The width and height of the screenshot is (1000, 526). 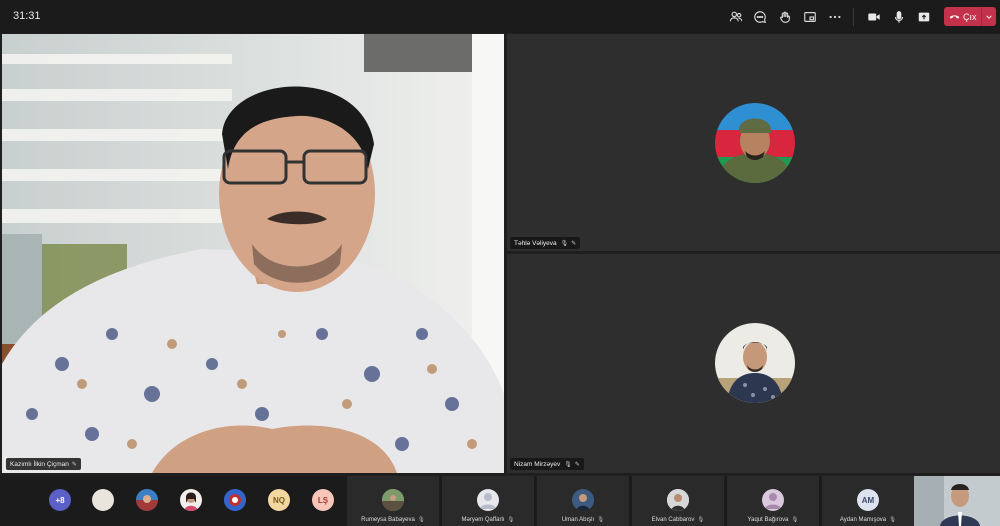 I want to click on participant-label: Yaqut Bağırova 🎙, so click(x=773, y=520).